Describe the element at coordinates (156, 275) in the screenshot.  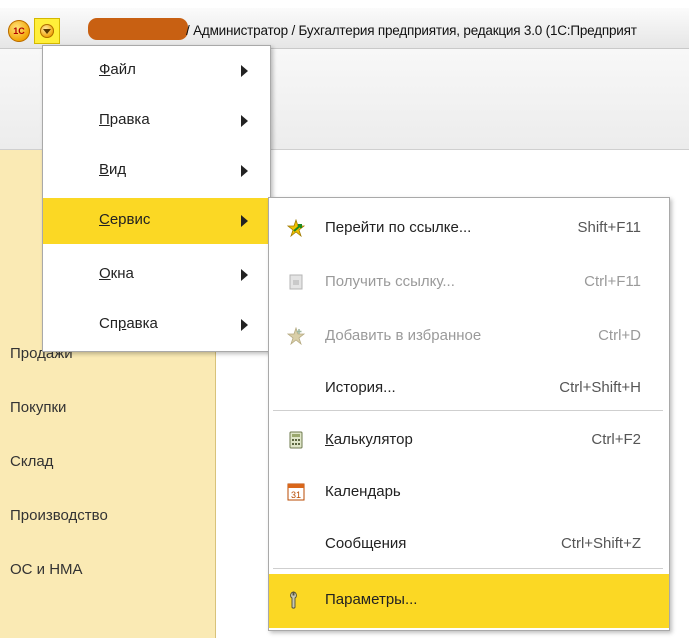
I see `menu-item-windows: Окна` at that location.